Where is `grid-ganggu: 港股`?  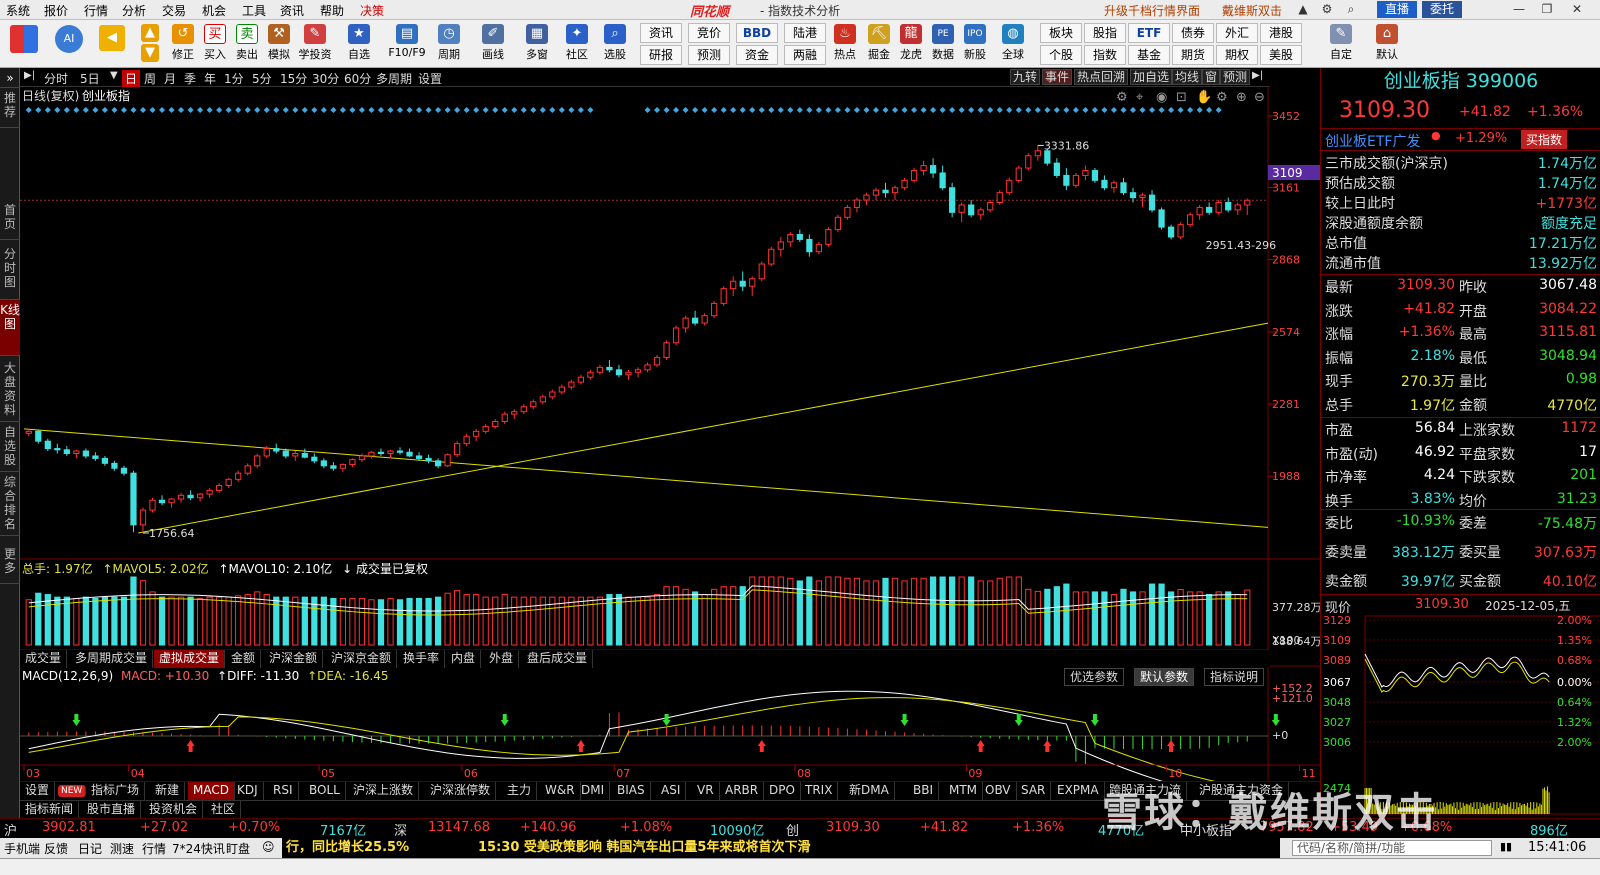 grid-ganggu: 港股 is located at coordinates (1281, 33).